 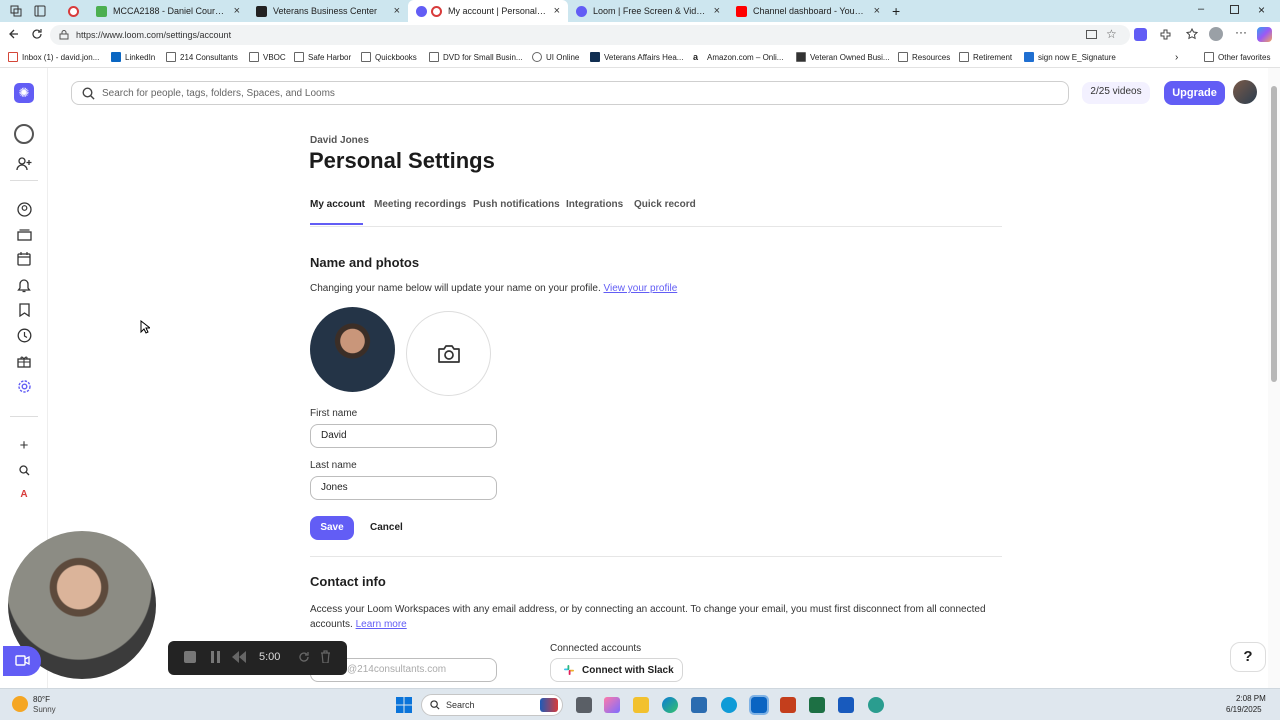 I want to click on browser-tab-recording, so click(x=73, y=11).